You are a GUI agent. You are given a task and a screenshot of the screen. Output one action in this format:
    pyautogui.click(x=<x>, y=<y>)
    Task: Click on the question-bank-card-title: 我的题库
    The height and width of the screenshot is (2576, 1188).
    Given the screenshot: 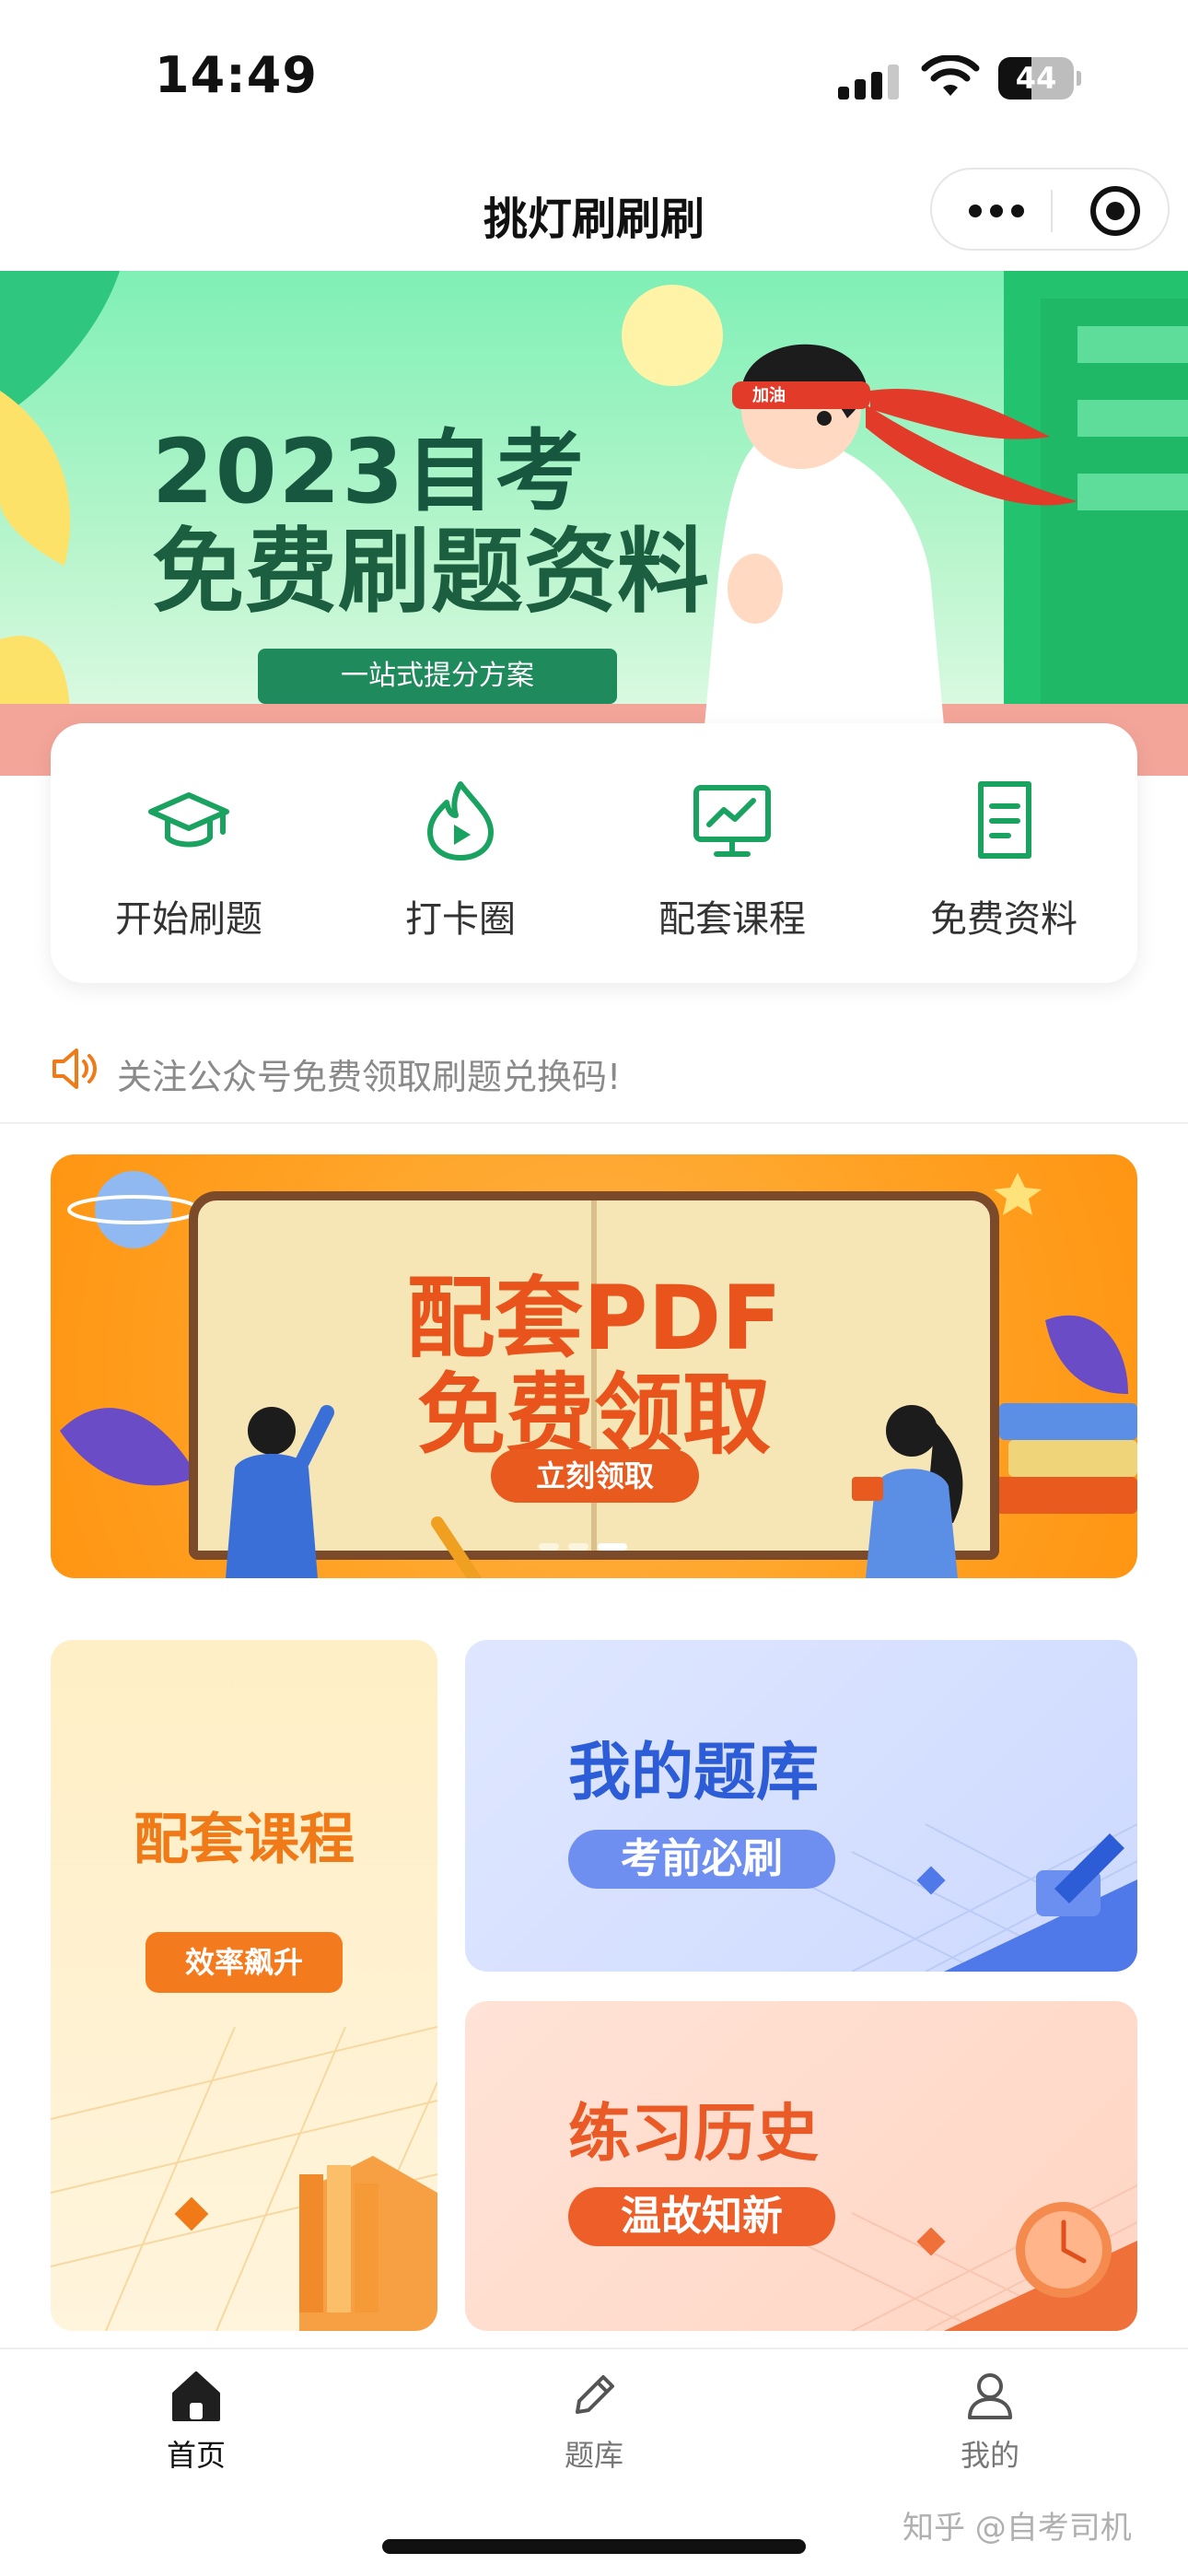 What is the action you would take?
    pyautogui.click(x=694, y=1773)
    